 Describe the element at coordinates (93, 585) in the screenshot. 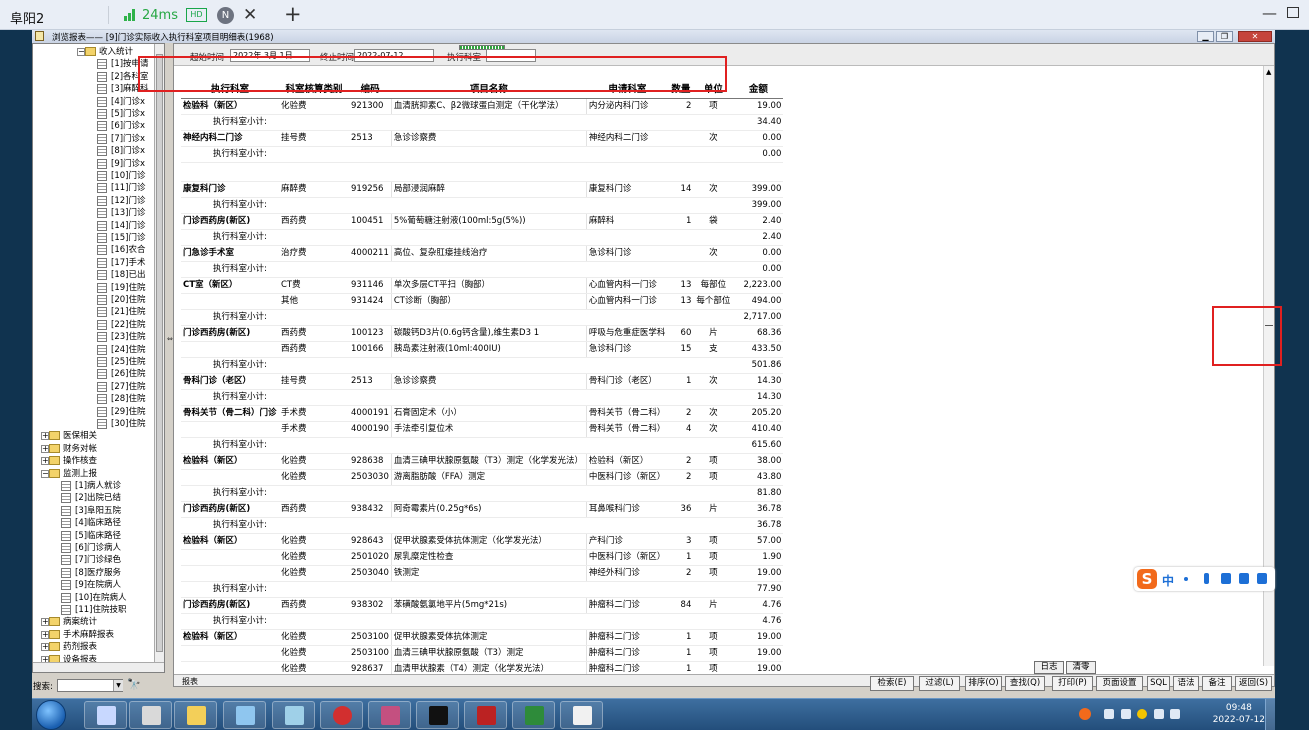

I see `tree-report-item: [9]在院病人` at that location.